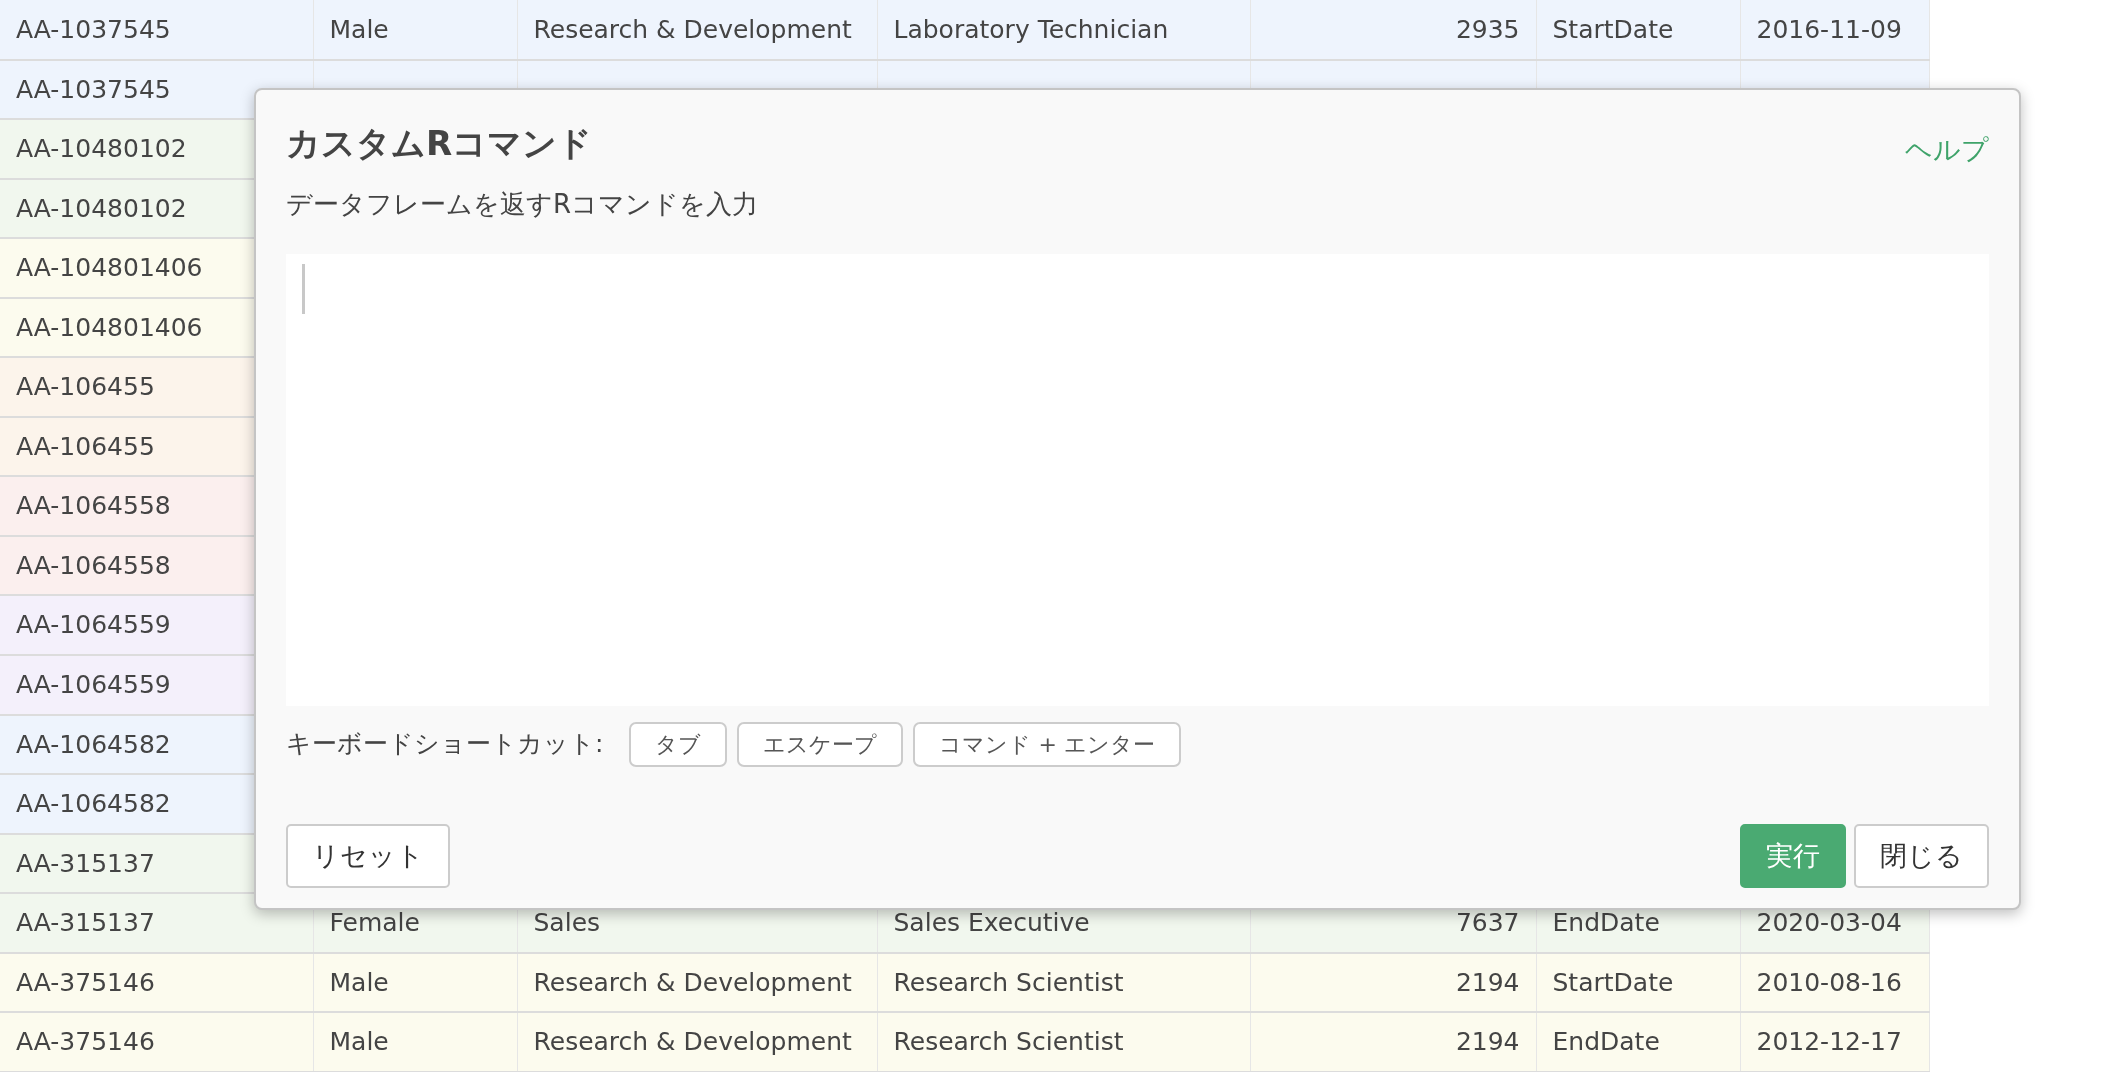  What do you see at coordinates (1829, 982) in the screenshot?
I see `table-cell: 2010-08-16` at bounding box center [1829, 982].